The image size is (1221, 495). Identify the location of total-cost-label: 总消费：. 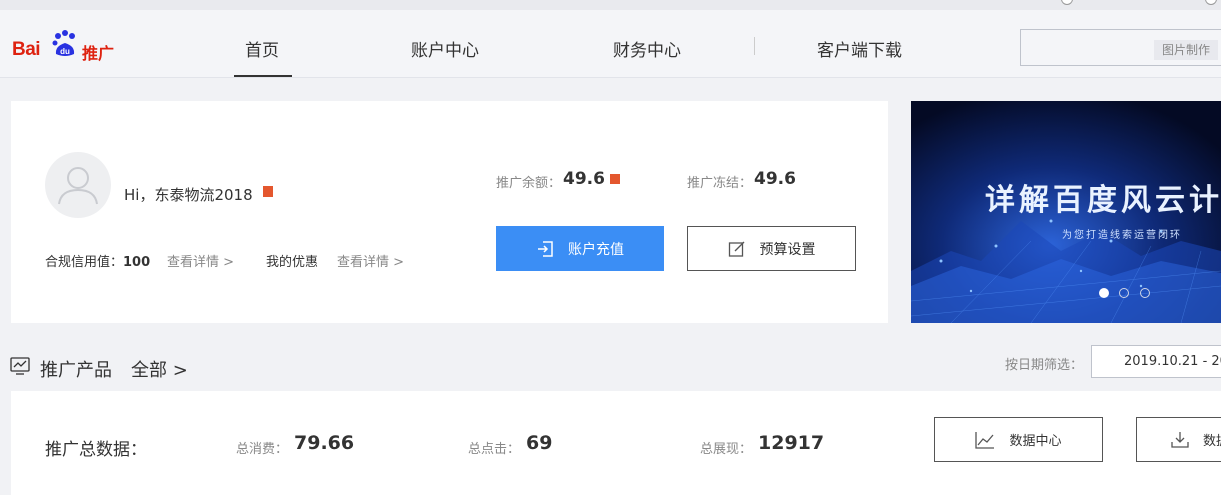
(262, 449).